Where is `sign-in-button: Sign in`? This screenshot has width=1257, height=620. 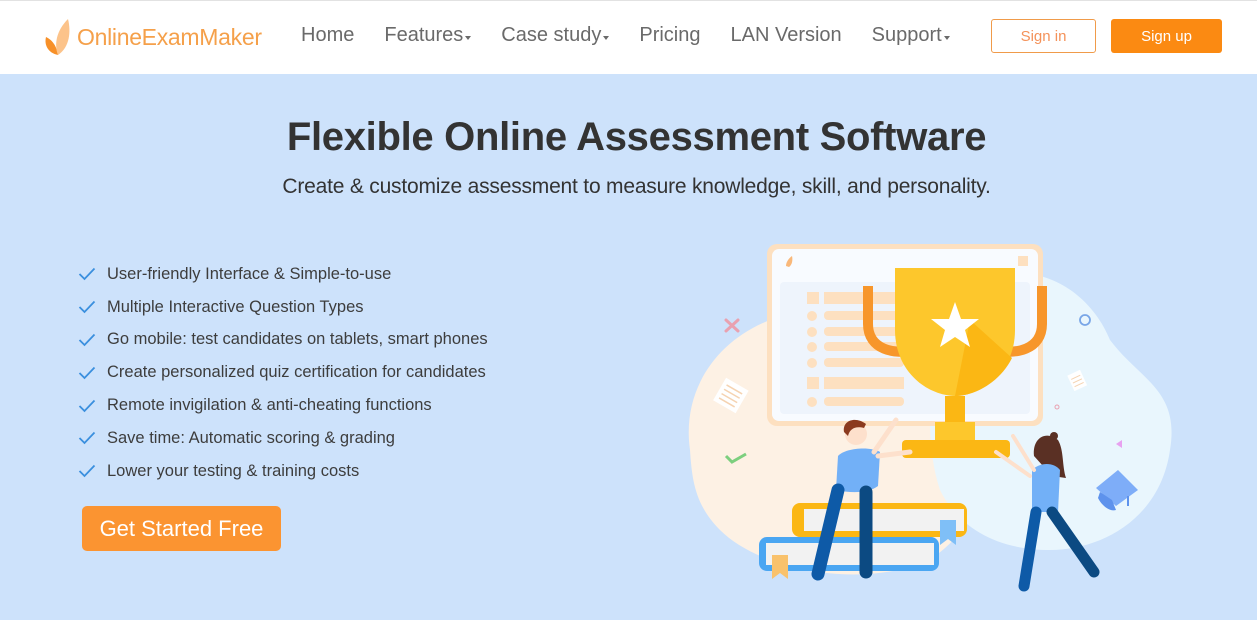
sign-in-button: Sign in is located at coordinates (1043, 36).